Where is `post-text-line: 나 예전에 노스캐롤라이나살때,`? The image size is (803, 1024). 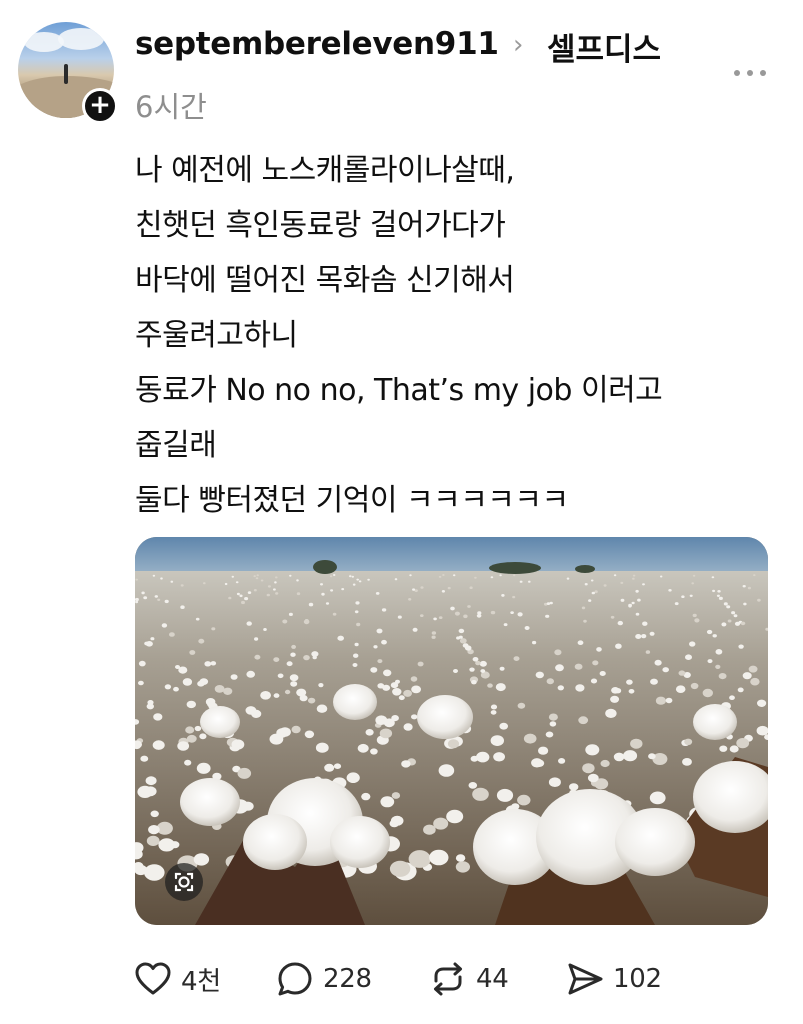
post-text-line: 나 예전에 노스캐롤라이나살때, is located at coordinates (325, 170).